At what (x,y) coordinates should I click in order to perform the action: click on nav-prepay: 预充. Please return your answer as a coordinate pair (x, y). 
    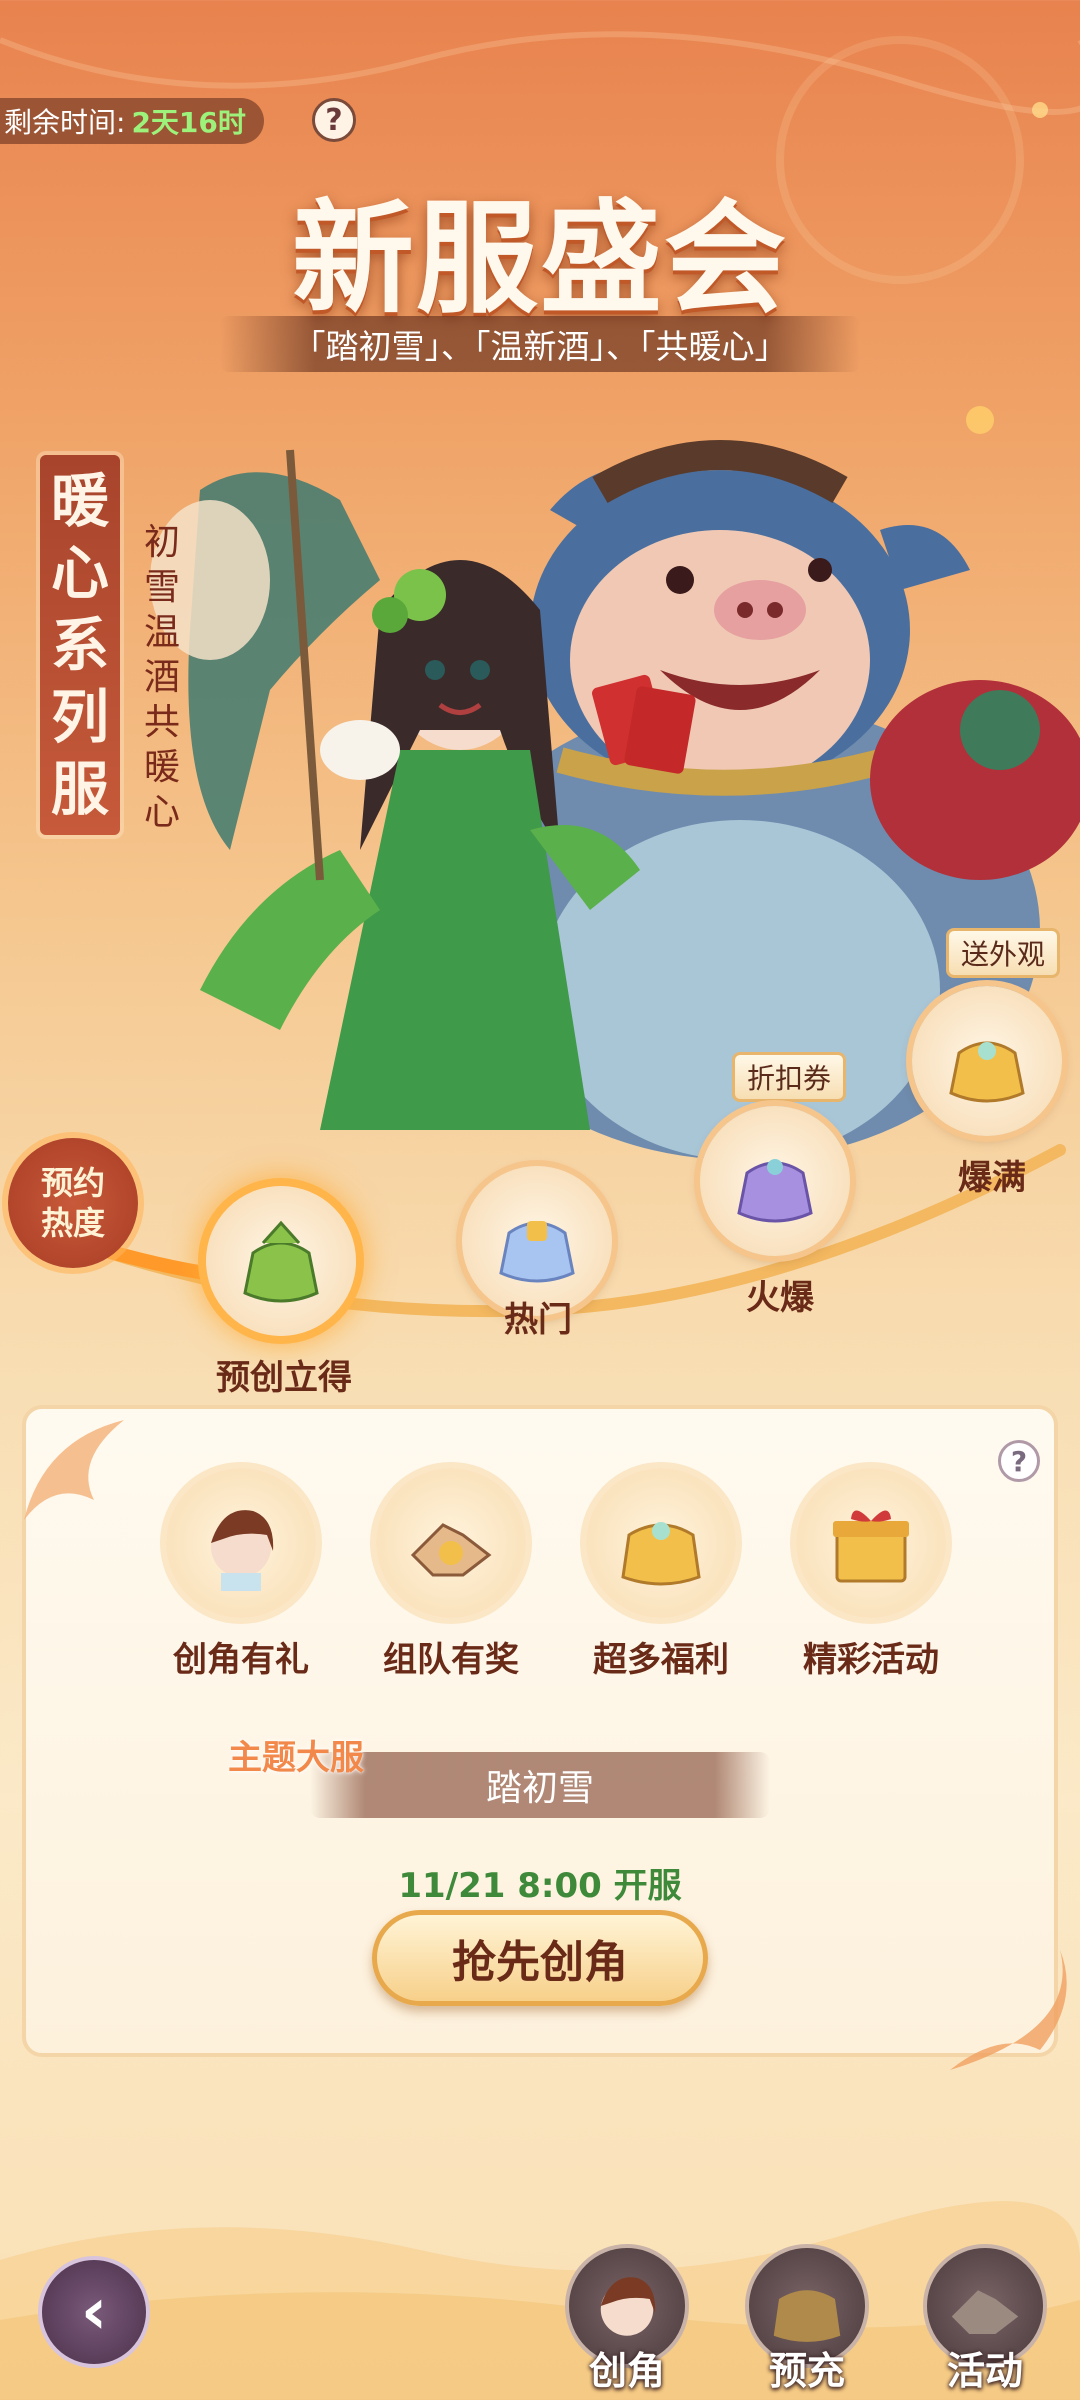
    Looking at the image, I should click on (807, 2319).